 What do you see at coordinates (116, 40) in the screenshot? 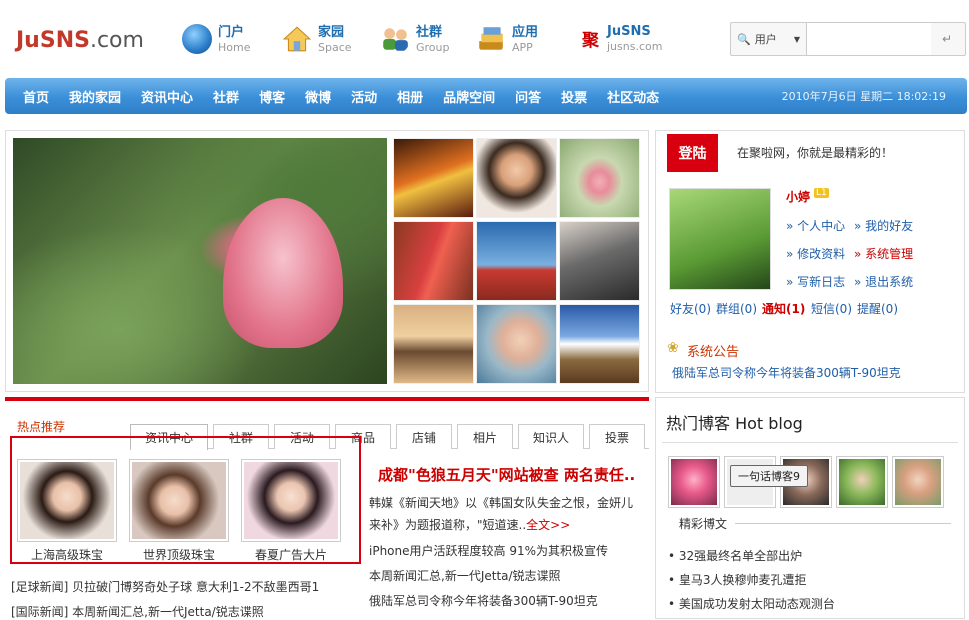
I see `logo-suffix: .com` at bounding box center [116, 40].